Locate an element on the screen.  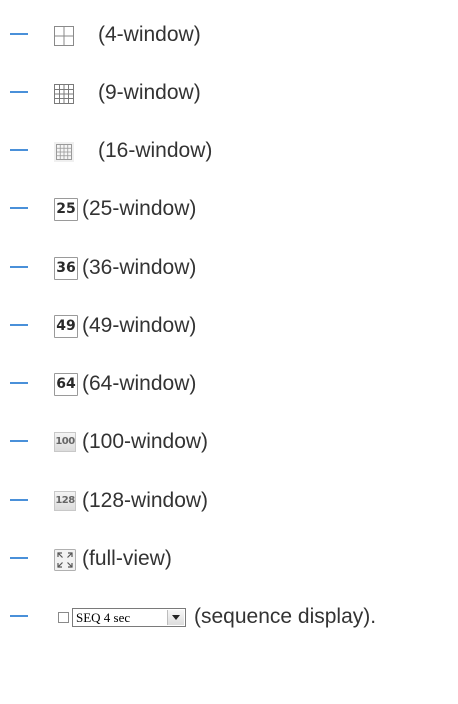
list-item-64-window: 64 (64-window) is located at coordinates (229, 385).